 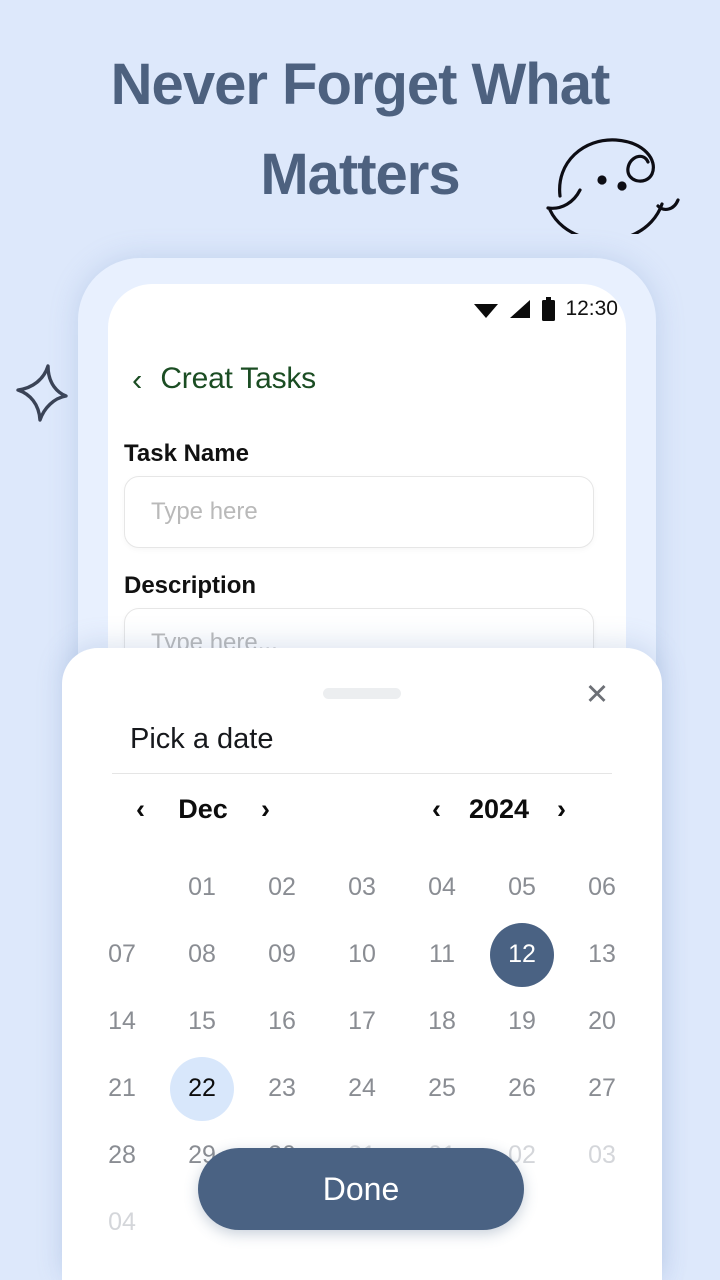 I want to click on calendar-day-cell: 10, so click(x=362, y=954).